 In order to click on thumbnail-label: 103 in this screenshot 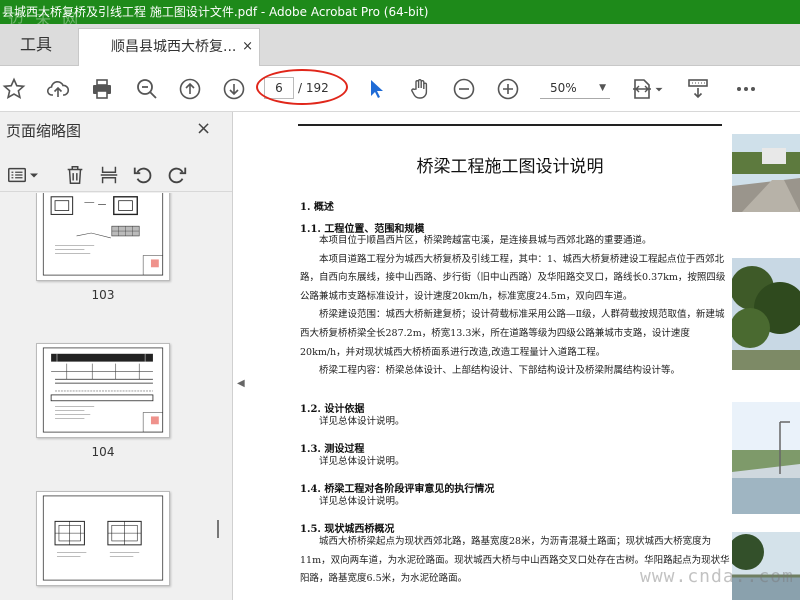, I will do `click(103, 295)`.